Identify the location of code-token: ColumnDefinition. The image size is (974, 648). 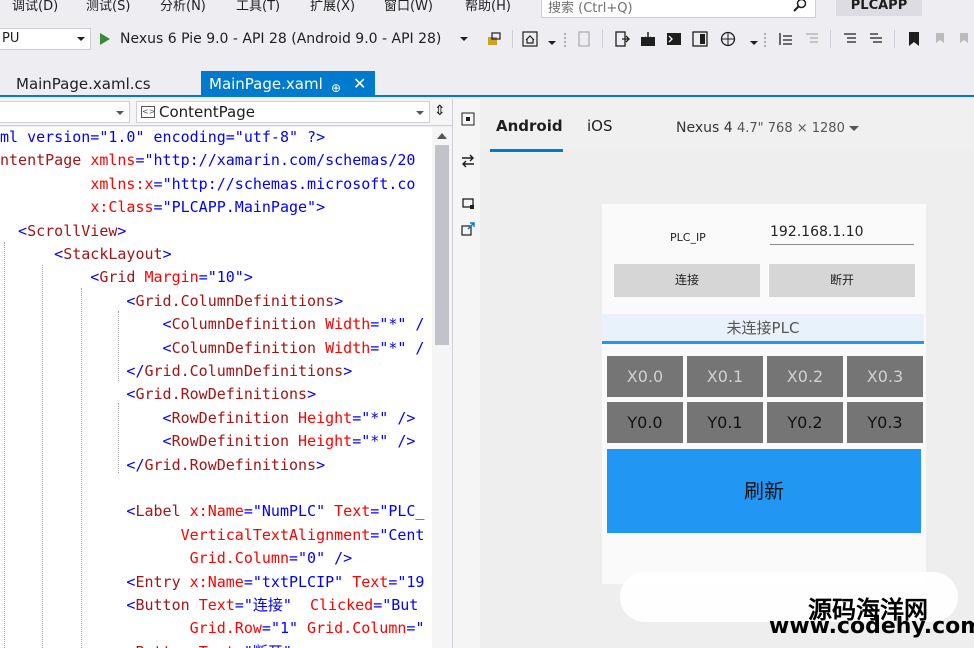
(248, 347).